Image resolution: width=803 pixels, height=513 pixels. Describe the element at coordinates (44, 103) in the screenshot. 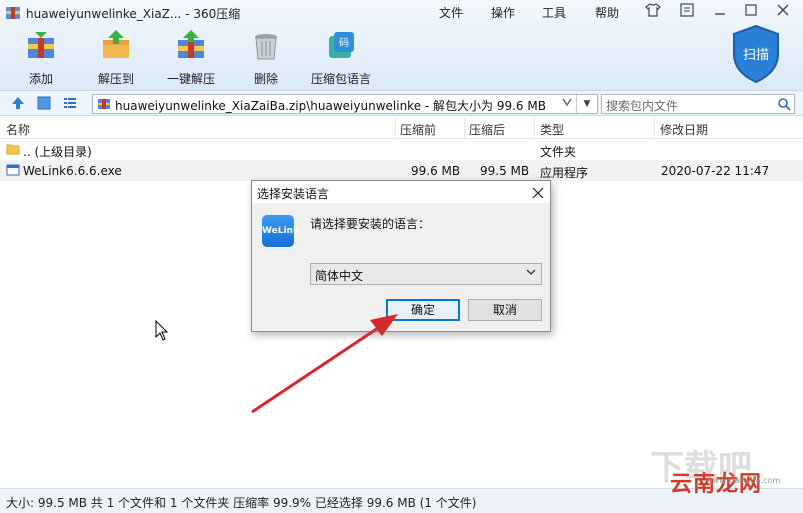

I see `thumbnail-view-icon` at that location.